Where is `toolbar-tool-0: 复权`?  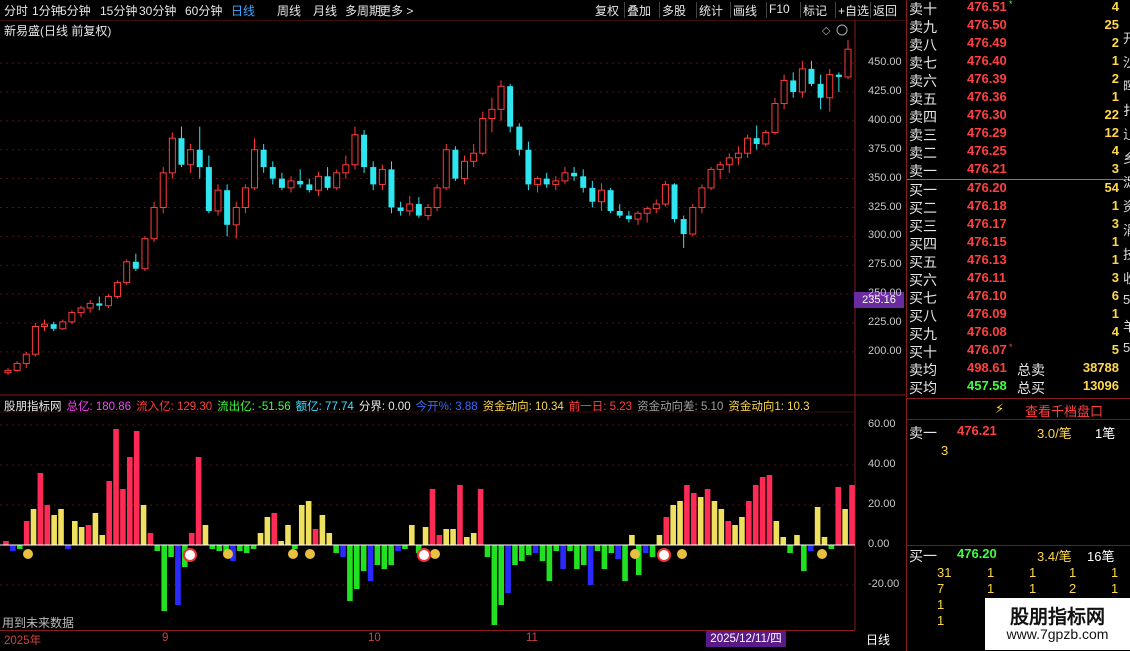 toolbar-tool-0: 复权 is located at coordinates (607, 10).